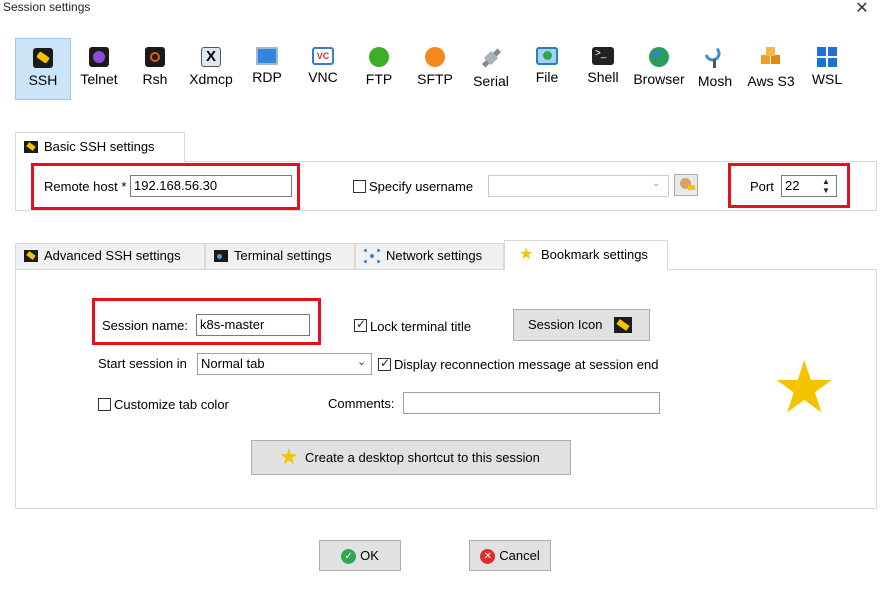 Image resolution: width=890 pixels, height=594 pixels. What do you see at coordinates (578, 186) in the screenshot?
I see `username-select` at bounding box center [578, 186].